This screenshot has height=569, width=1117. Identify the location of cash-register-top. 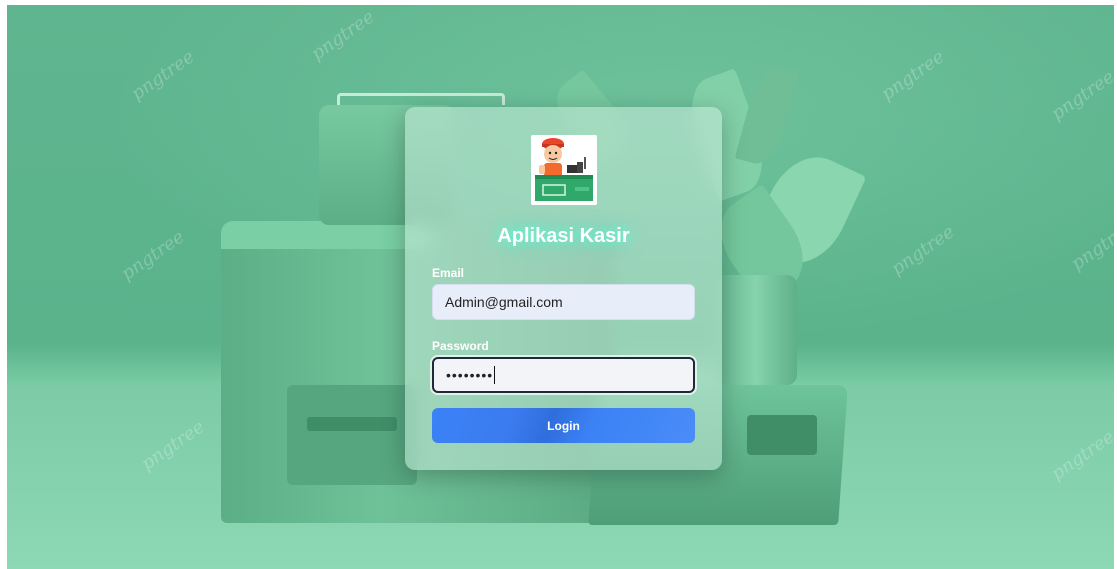
(326, 235).